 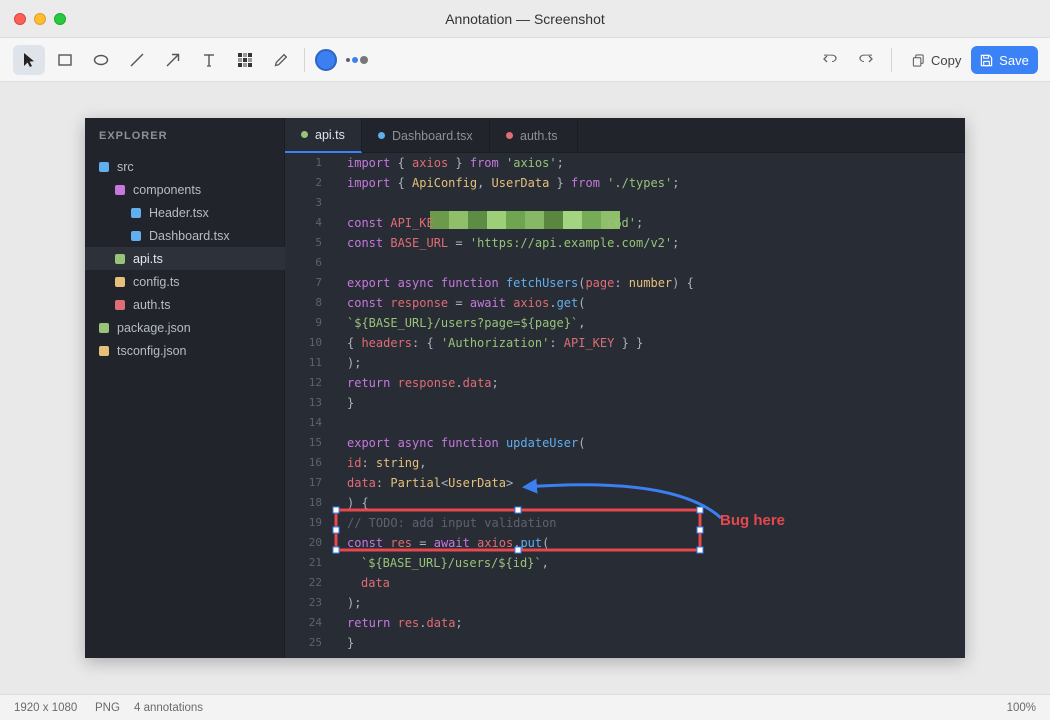 I want to click on zoom-level: 100%, so click(x=1021, y=708).